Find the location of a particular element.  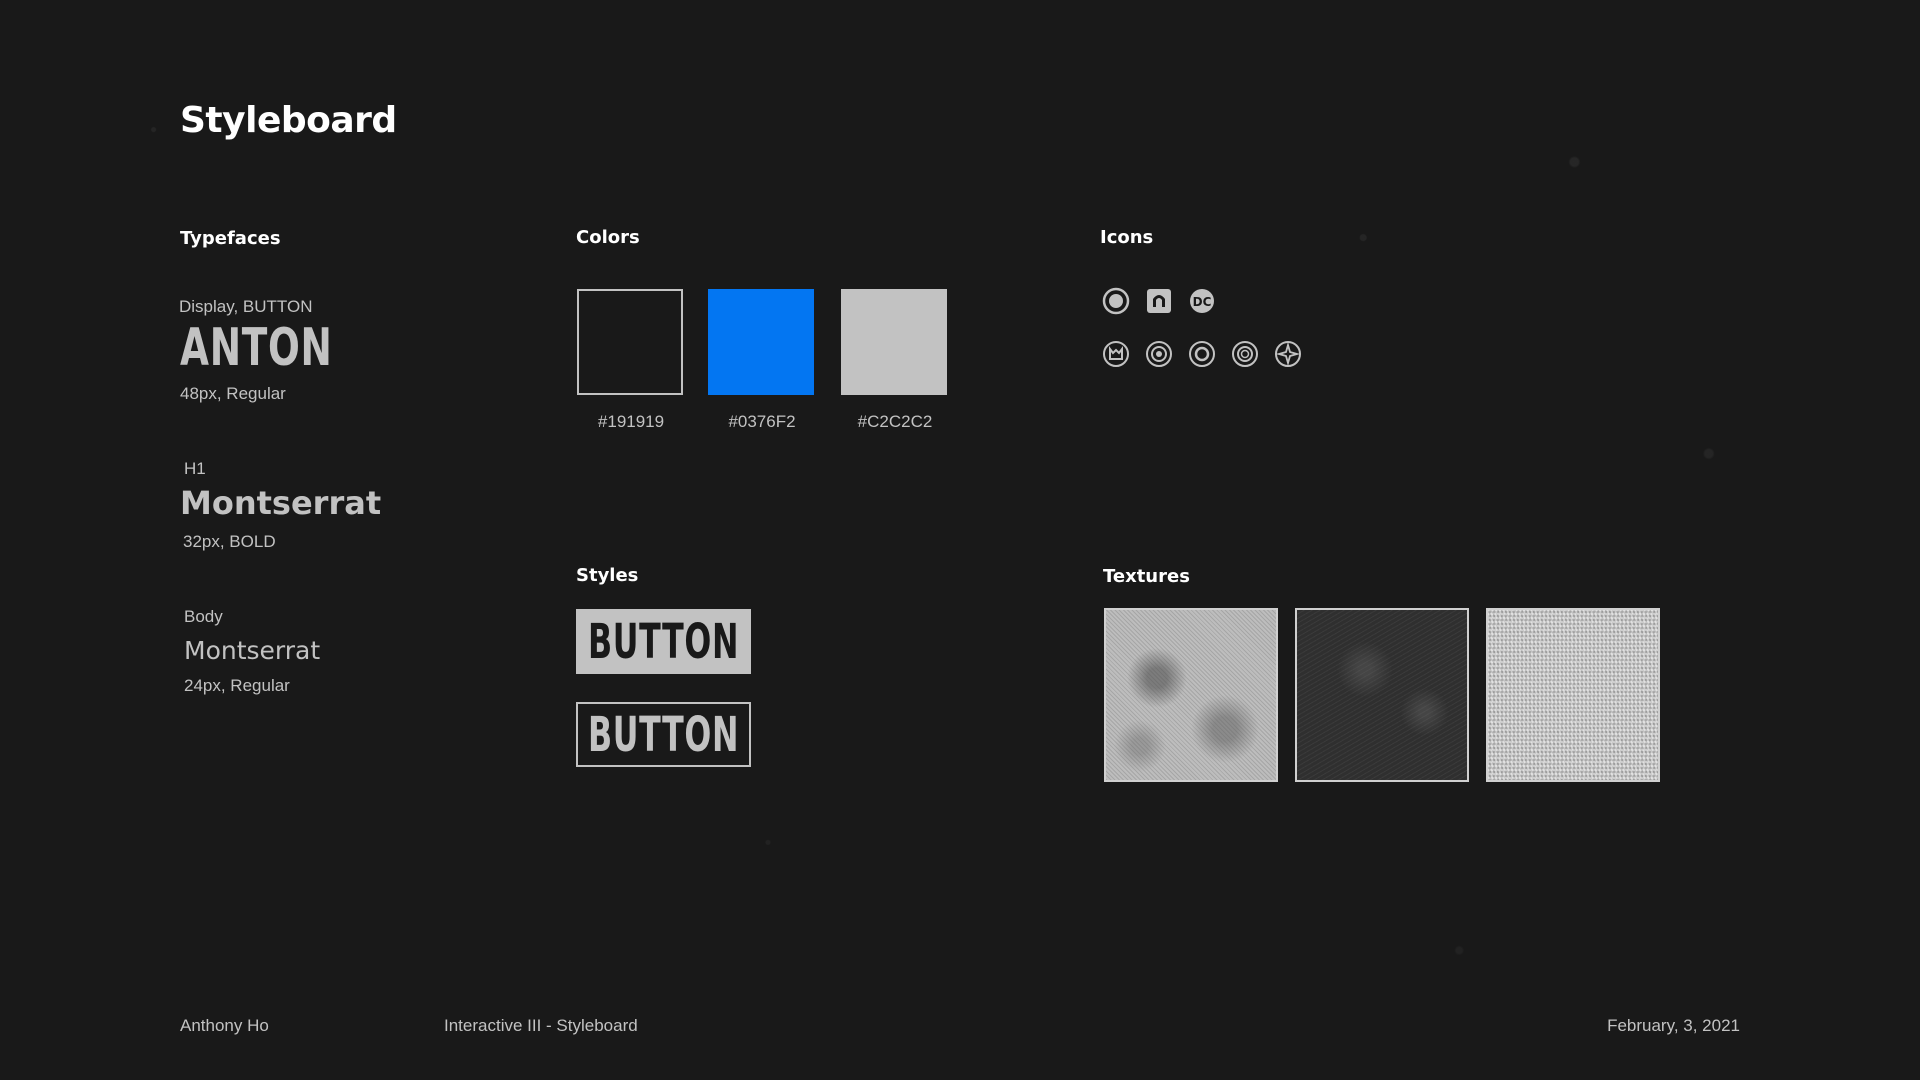

footer-author: Anthony Ho is located at coordinates (224, 1025).